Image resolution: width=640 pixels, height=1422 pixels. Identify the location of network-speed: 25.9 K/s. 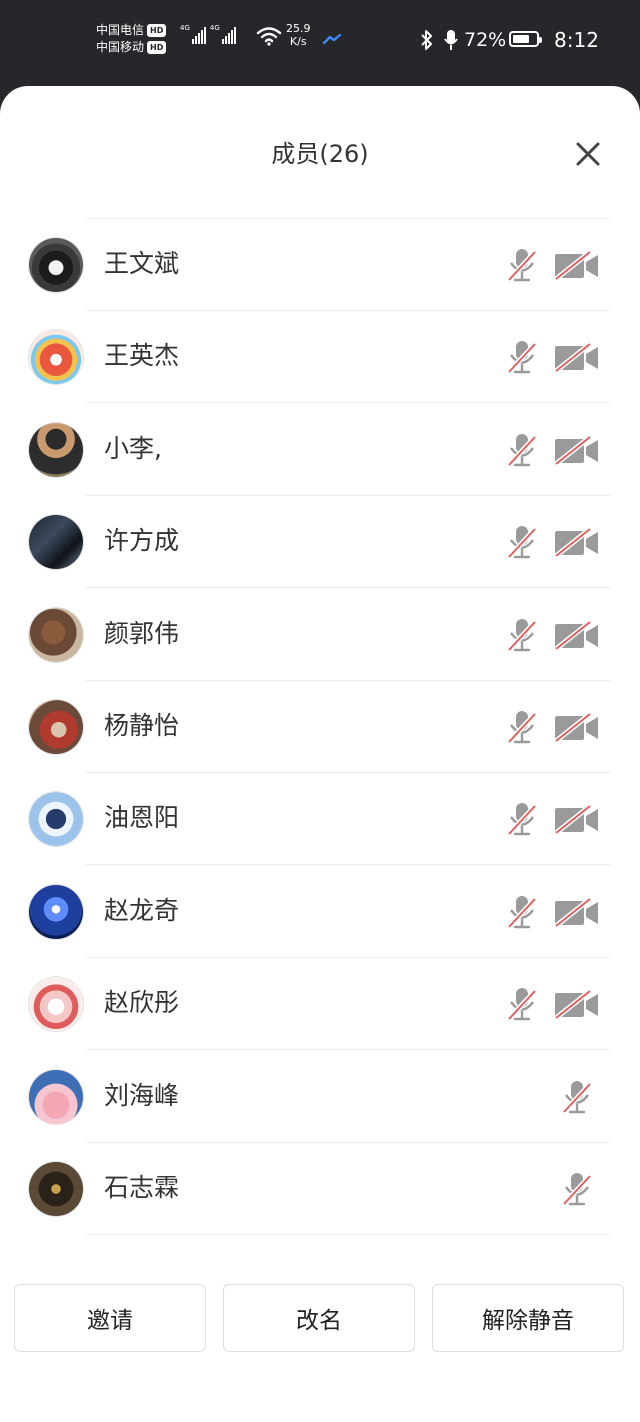
(298, 35).